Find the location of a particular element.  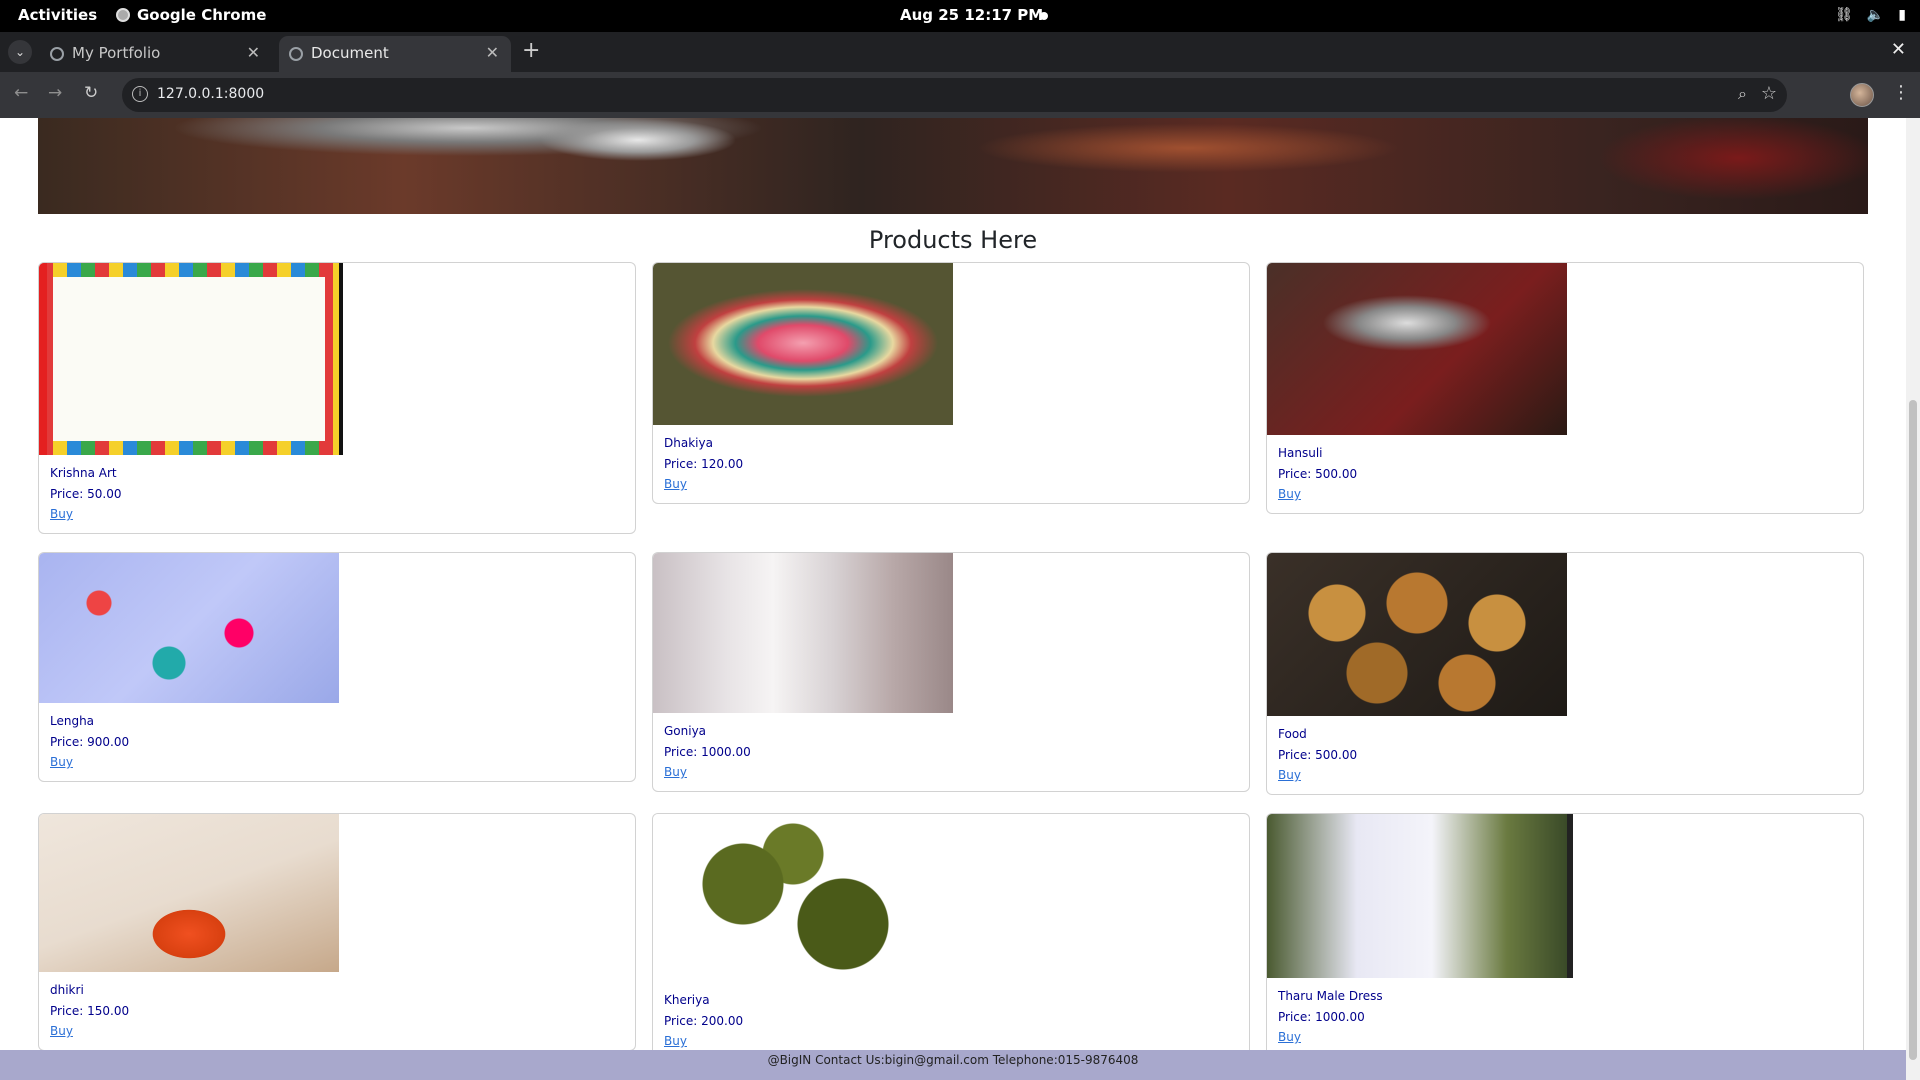

tab-my-portfolio: My Portfolio ✕ is located at coordinates (156, 54).